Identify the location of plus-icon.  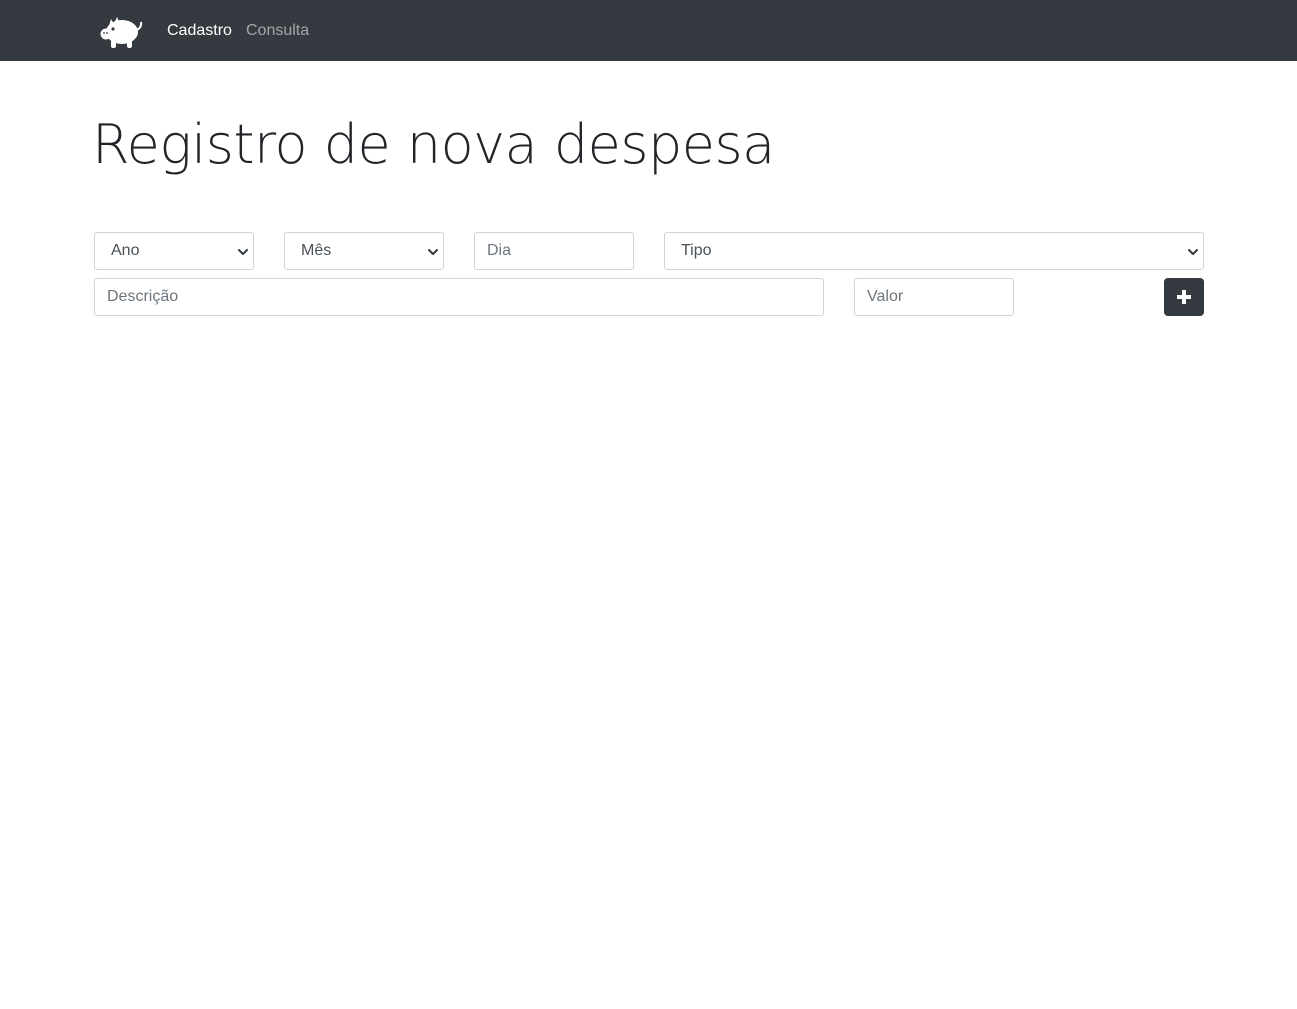
(1184, 297).